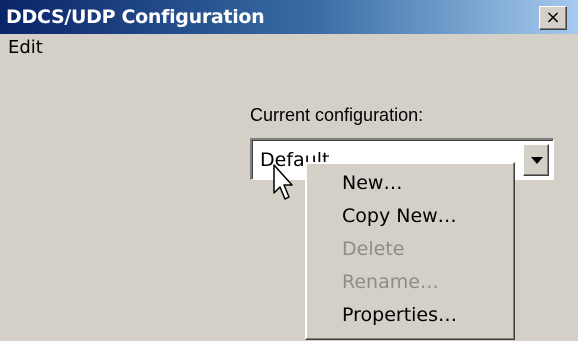  What do you see at coordinates (283, 182) in the screenshot?
I see `mouse-pointer-icon` at bounding box center [283, 182].